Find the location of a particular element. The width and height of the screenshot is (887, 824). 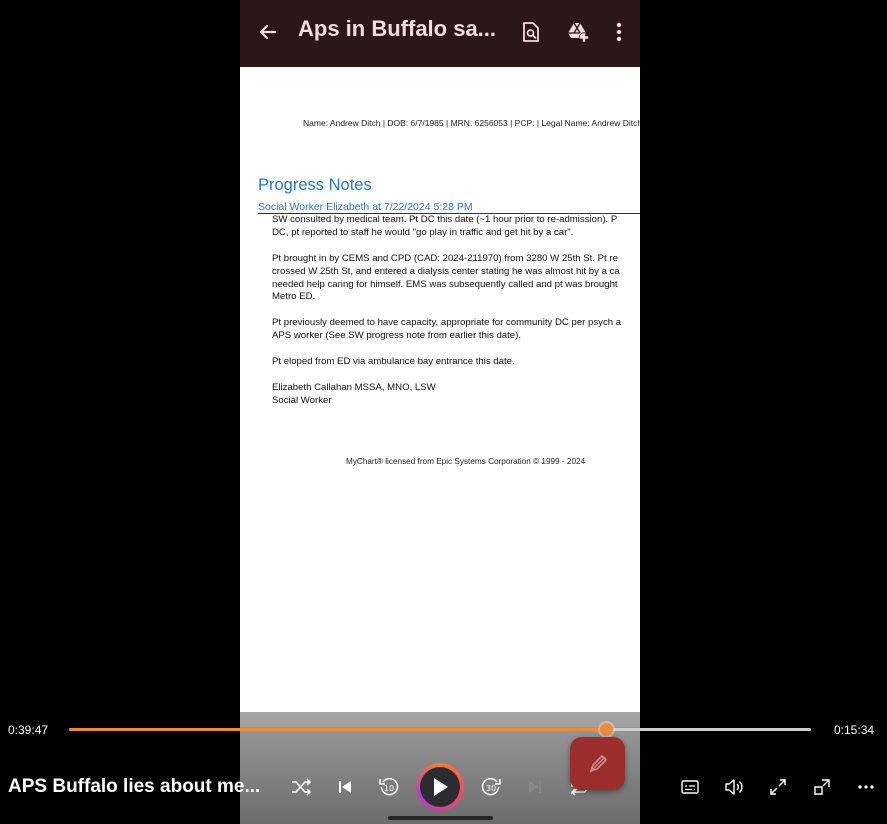

rewind-10-icon: 10 is located at coordinates (389, 787).